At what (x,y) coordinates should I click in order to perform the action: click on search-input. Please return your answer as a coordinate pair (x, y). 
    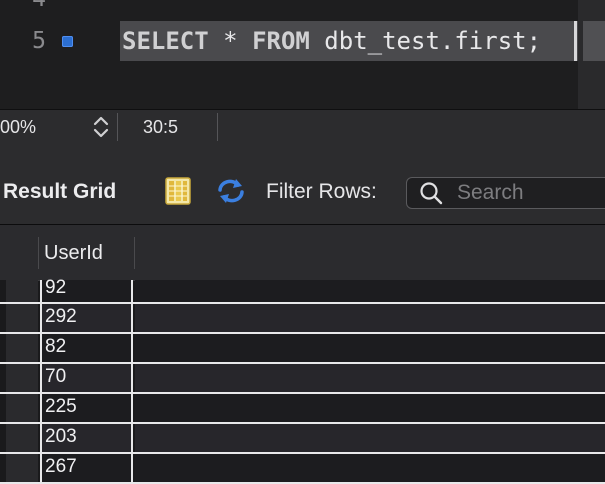
    Looking at the image, I should click on (531, 193).